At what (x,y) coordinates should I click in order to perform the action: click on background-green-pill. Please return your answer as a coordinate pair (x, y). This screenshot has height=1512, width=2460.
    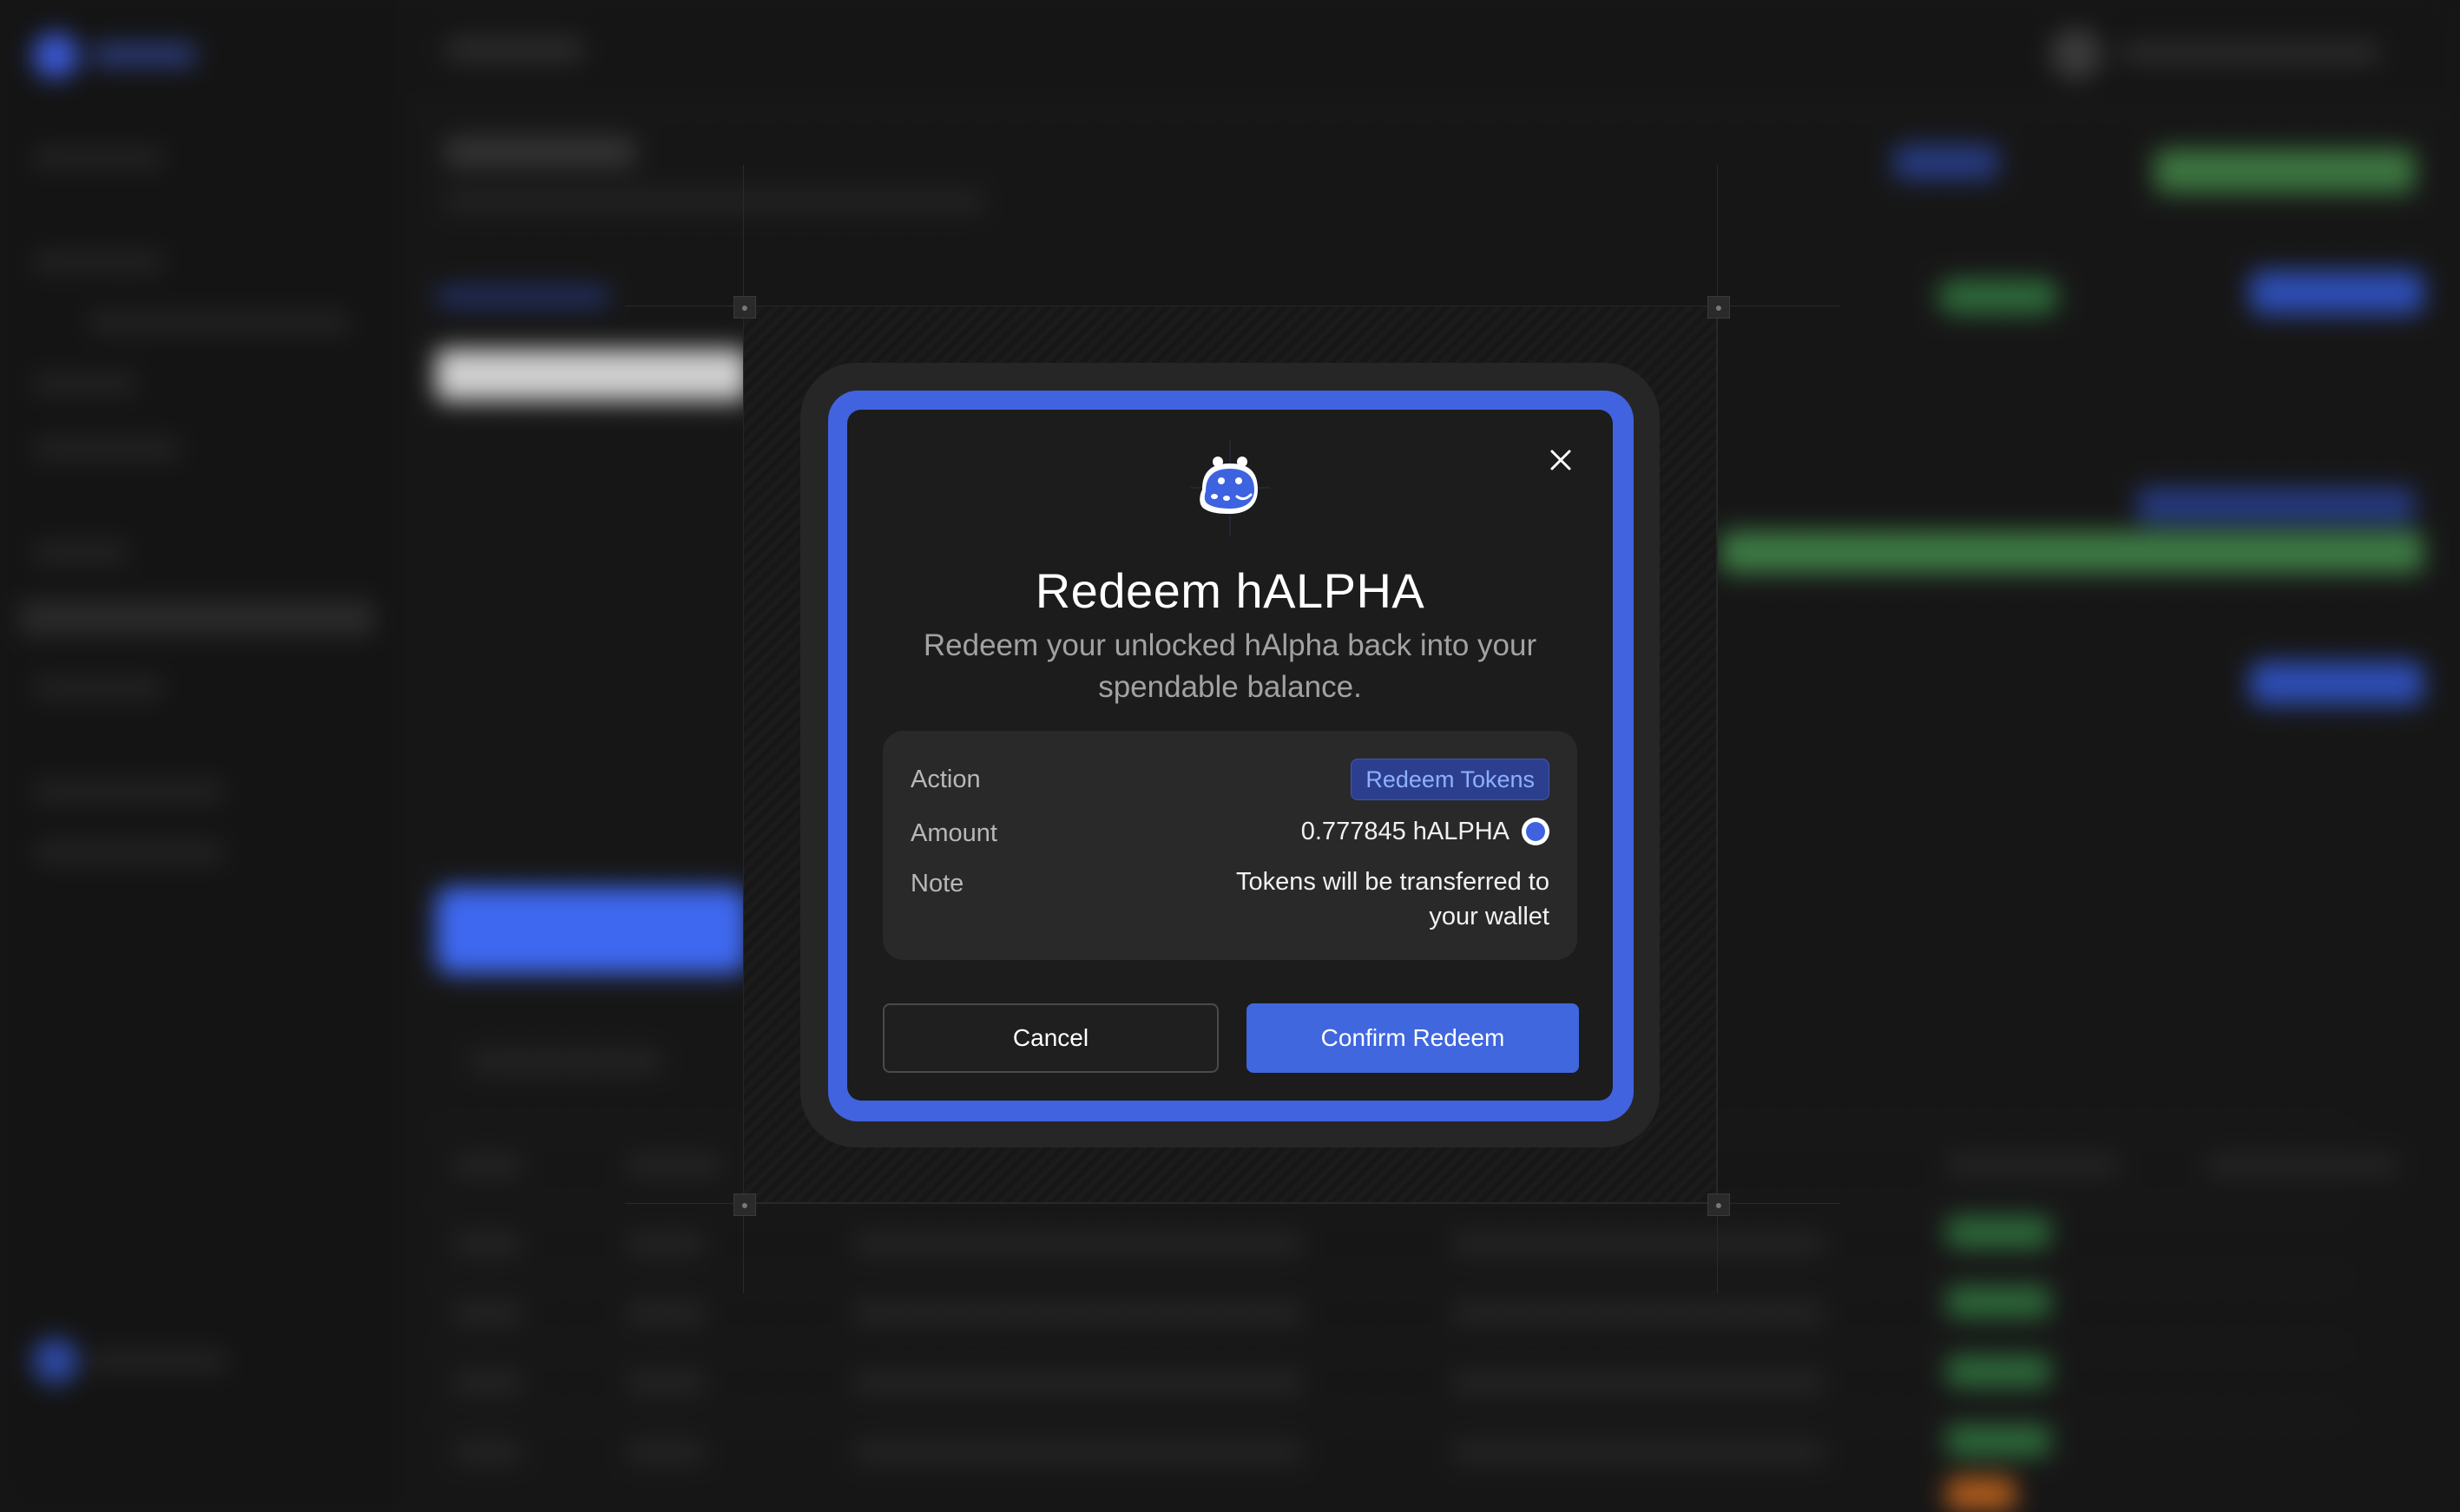
    Looking at the image, I should click on (1998, 296).